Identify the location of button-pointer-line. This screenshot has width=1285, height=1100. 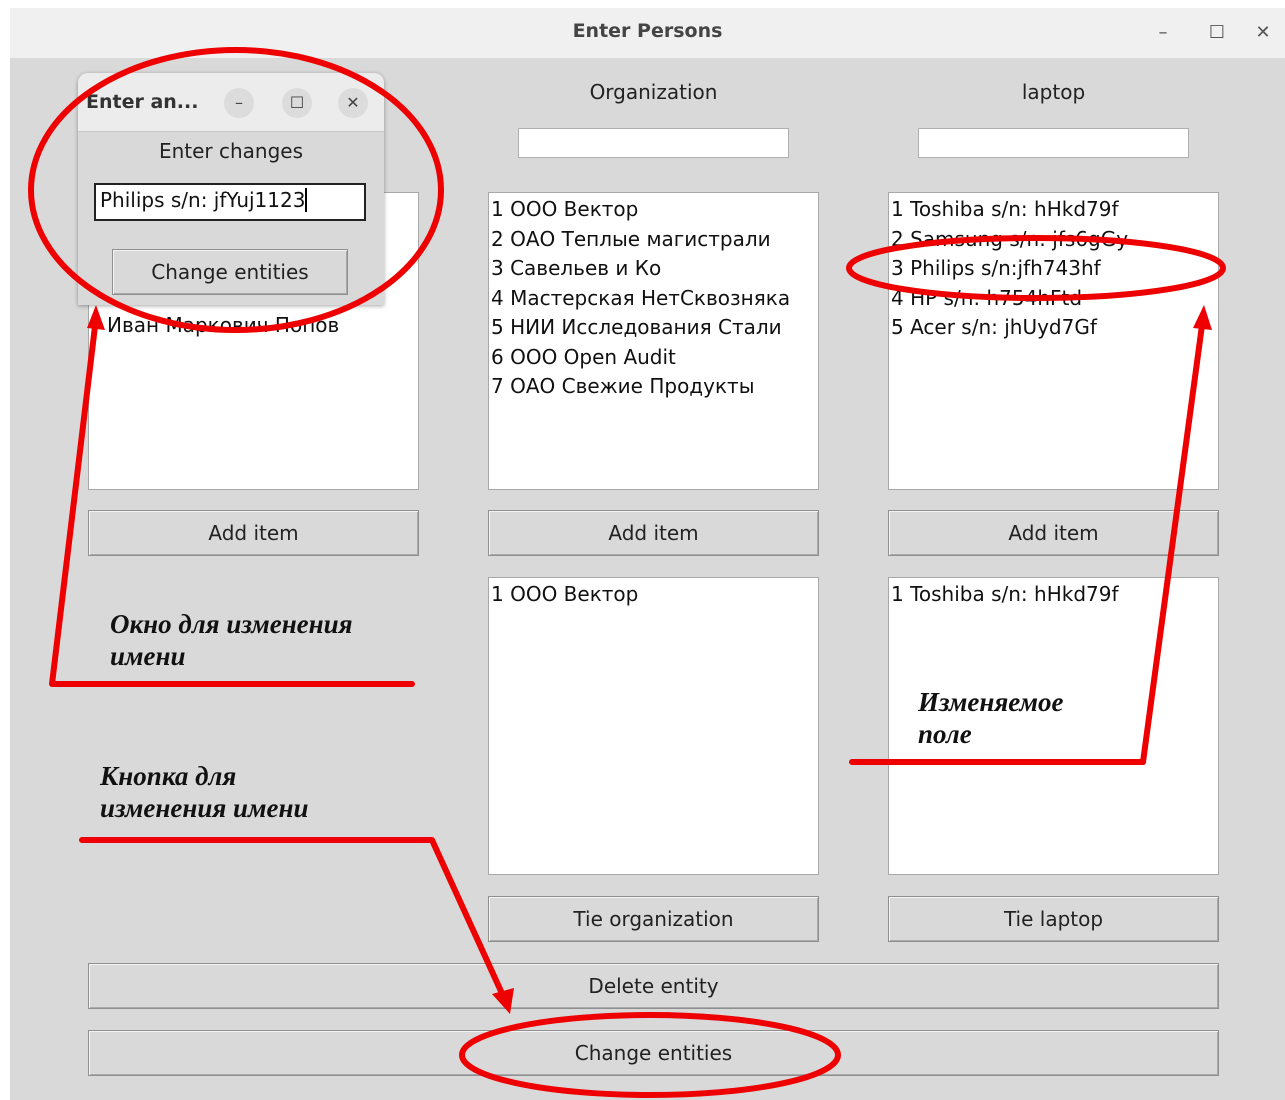
(293, 920).